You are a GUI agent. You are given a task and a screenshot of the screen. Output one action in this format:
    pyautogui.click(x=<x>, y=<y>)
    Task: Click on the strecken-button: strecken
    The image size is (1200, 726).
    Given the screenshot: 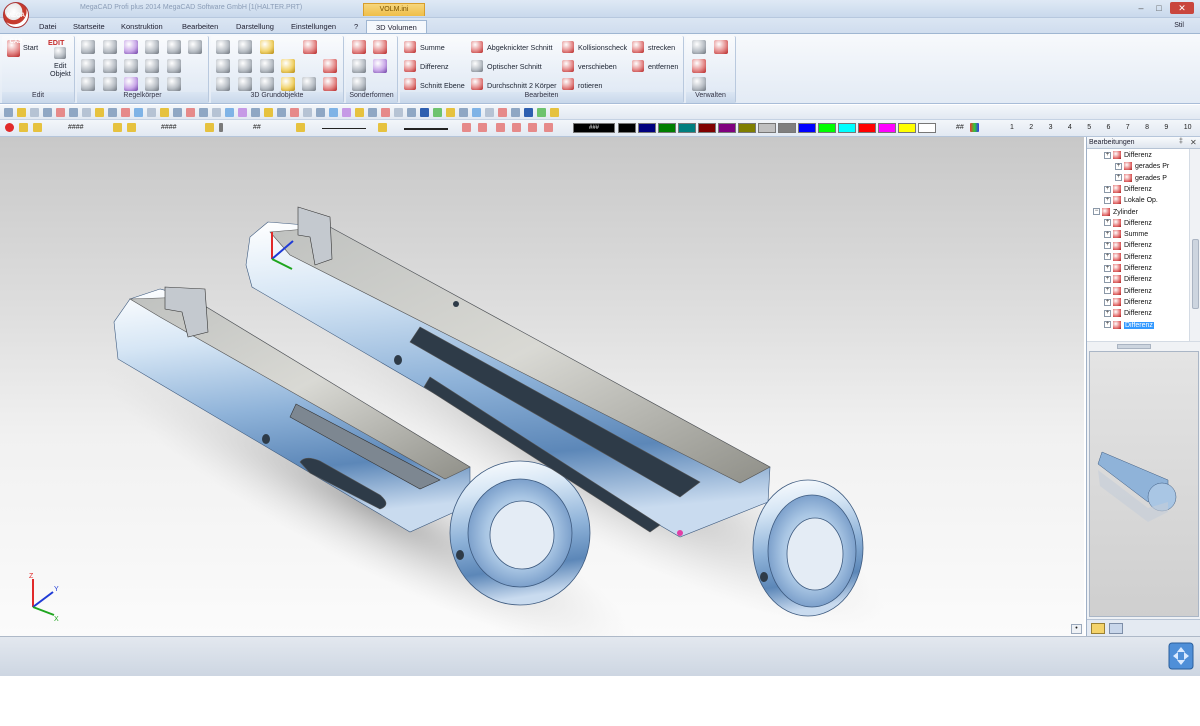 What is the action you would take?
    pyautogui.click(x=661, y=47)
    